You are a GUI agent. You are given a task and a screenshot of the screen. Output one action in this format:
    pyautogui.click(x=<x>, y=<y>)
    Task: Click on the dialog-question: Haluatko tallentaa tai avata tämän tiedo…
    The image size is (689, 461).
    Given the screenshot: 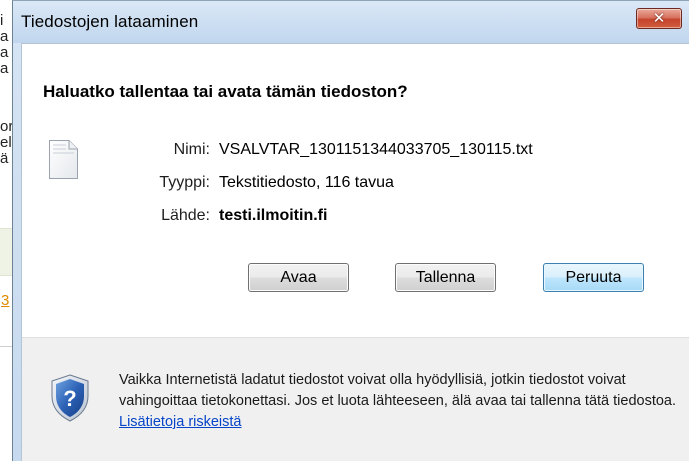 What is the action you would take?
    pyautogui.click(x=225, y=91)
    